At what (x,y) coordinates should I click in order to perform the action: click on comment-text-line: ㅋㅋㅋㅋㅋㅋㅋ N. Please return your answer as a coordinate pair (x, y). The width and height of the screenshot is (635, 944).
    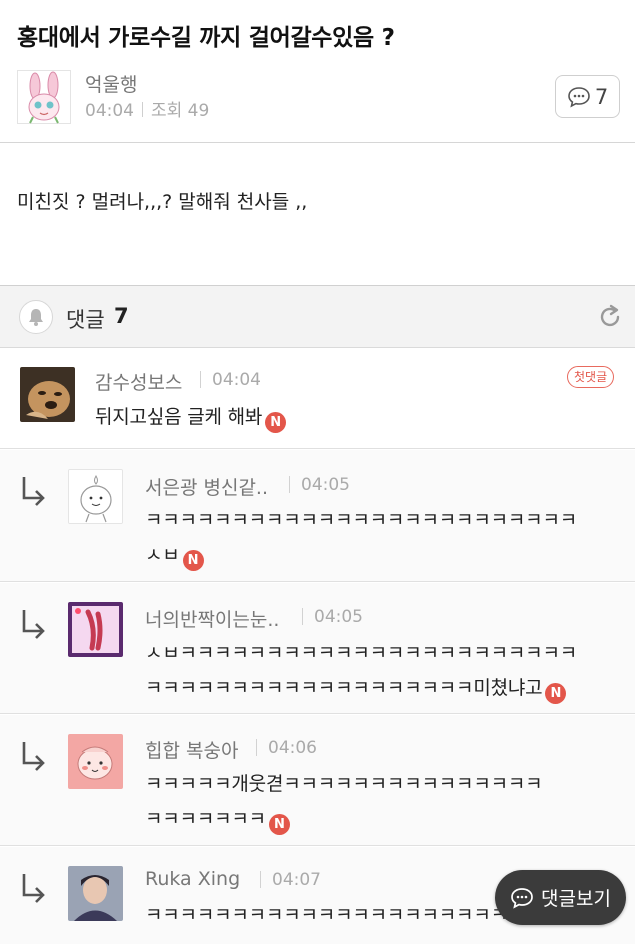
    Looking at the image, I should click on (343, 819).